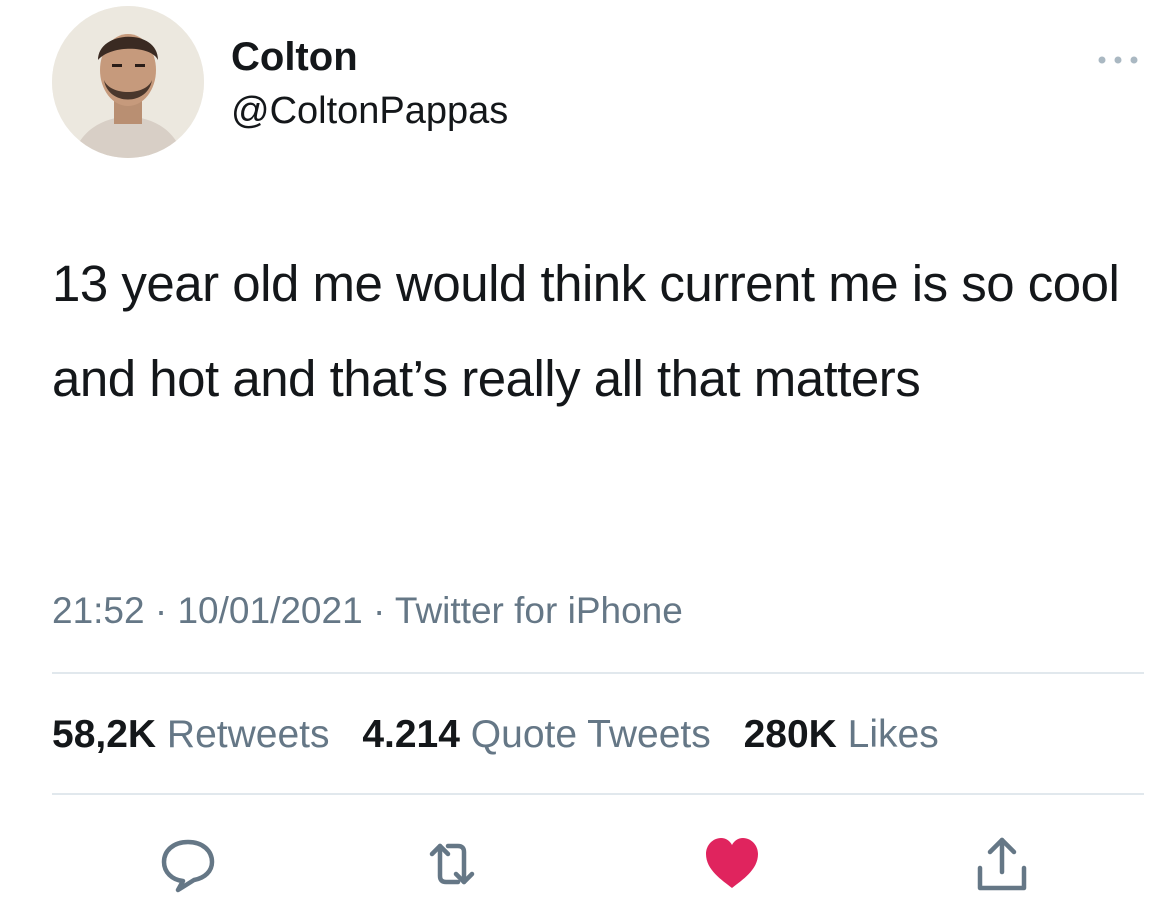 This screenshot has width=1170, height=908. Describe the element at coordinates (269, 610) in the screenshot. I see `tweet-date: 10/01/2021` at that location.